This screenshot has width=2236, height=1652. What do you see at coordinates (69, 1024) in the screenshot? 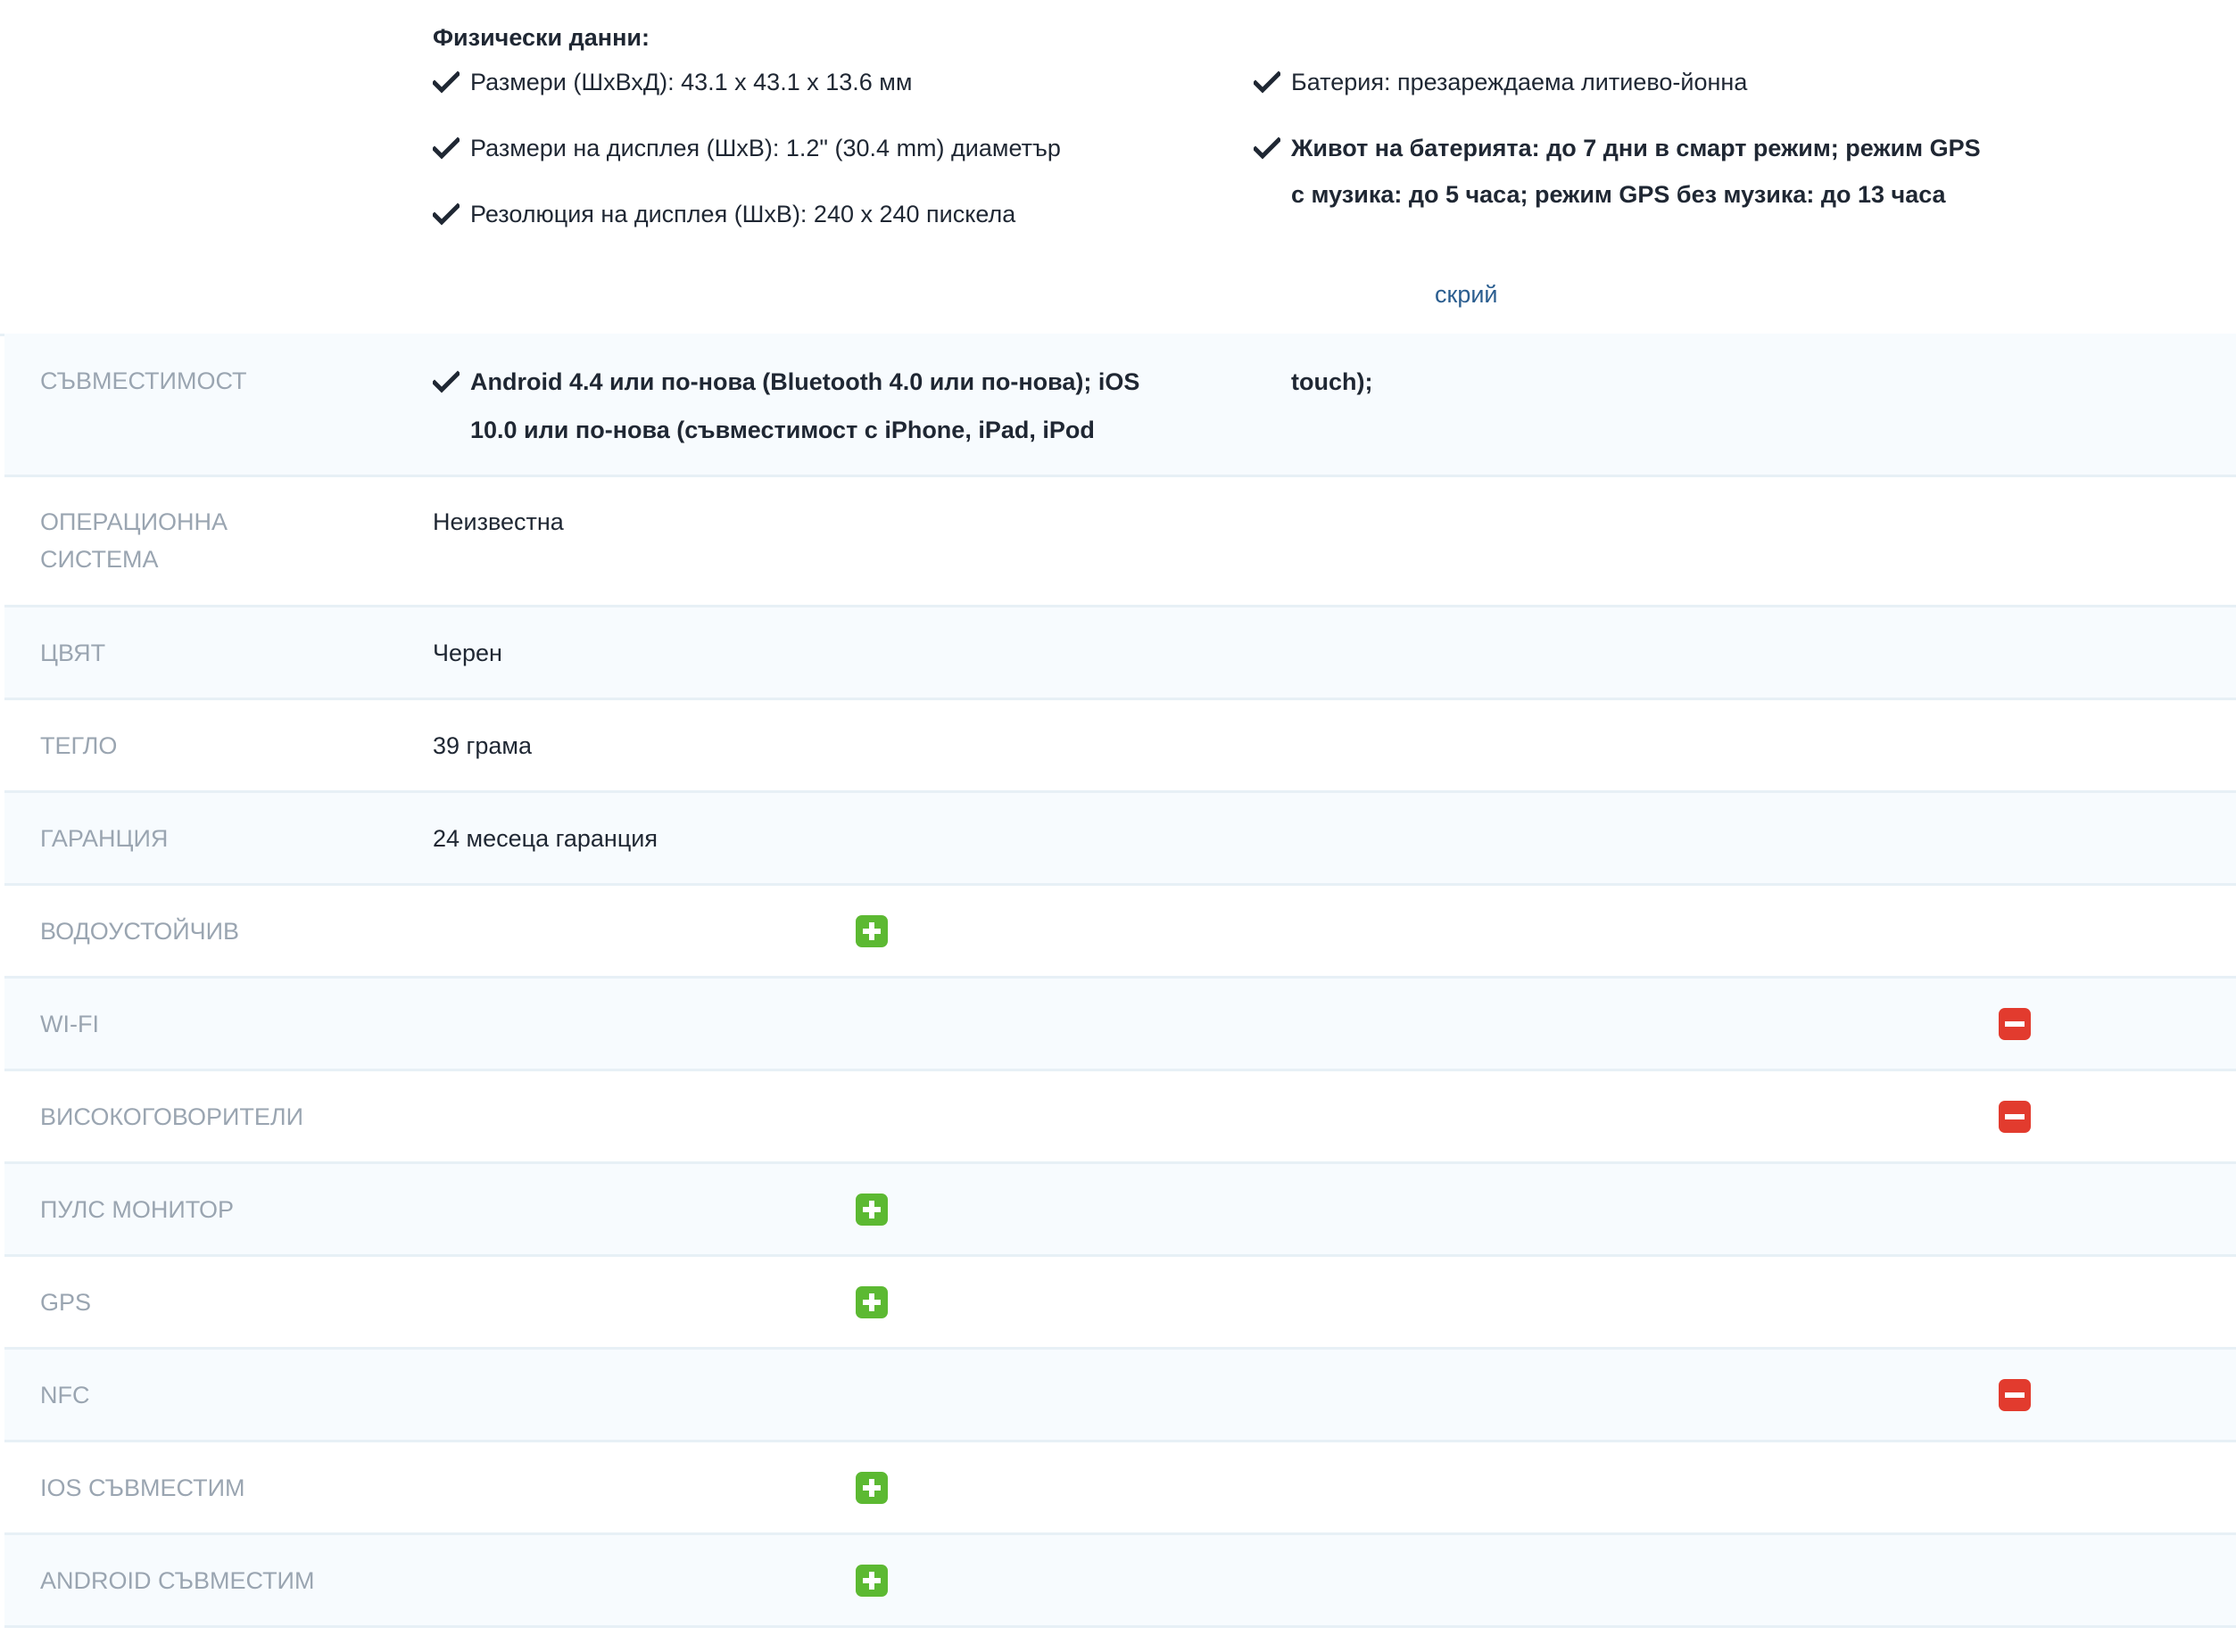
I see `spec-label: WI-FI` at bounding box center [69, 1024].